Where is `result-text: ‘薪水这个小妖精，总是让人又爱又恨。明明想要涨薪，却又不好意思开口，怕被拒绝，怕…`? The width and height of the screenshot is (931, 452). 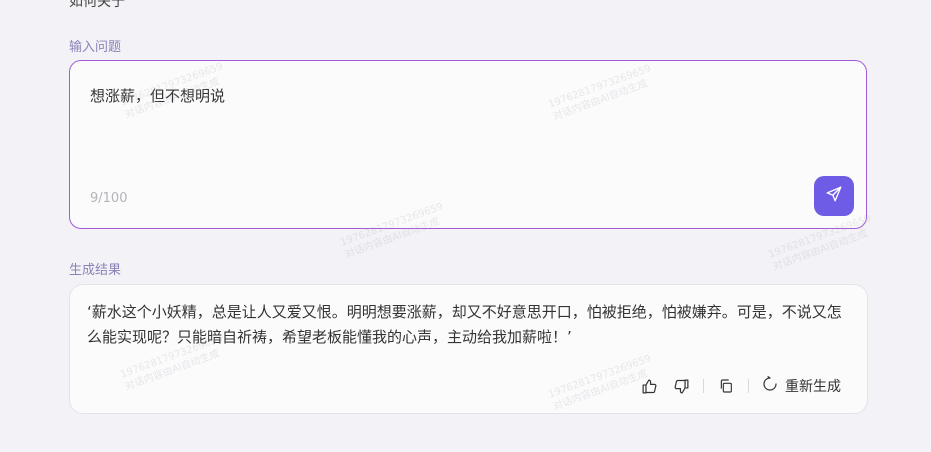
result-text: ‘薪水这个小妖精，总是让人又爱又恨。明明想要涨薪，却又不好意思开口，怕被拒绝，怕… is located at coordinates (464, 324).